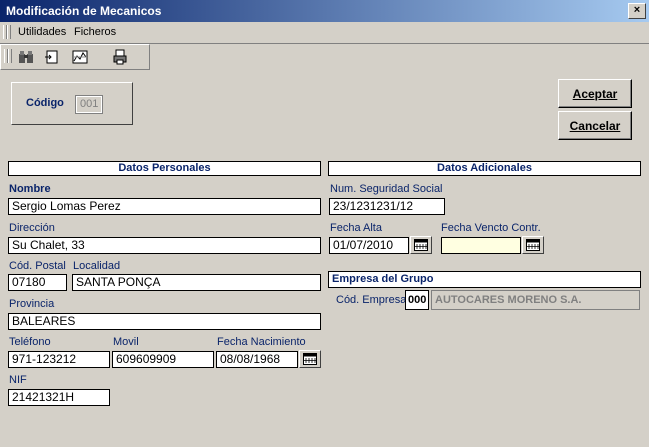 This screenshot has width=649, height=447. I want to click on section-datos-personales: Datos Personales, so click(164, 168).